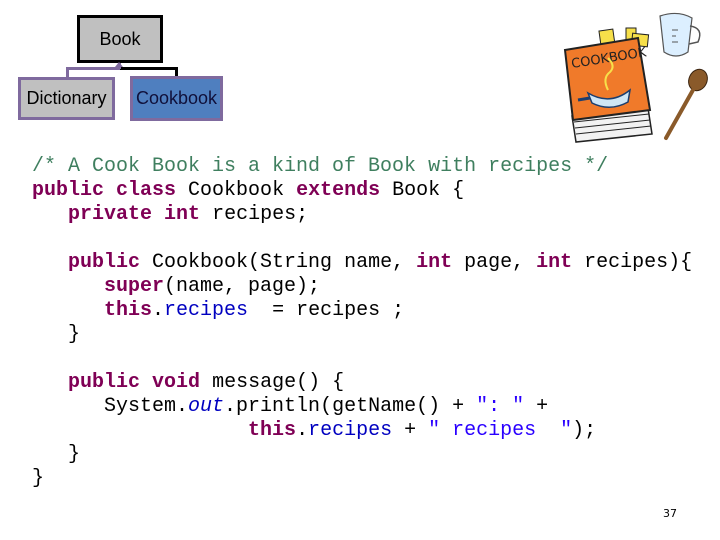  What do you see at coordinates (362, 287) in the screenshot?
I see `code-line: super(name, page);` at bounding box center [362, 287].